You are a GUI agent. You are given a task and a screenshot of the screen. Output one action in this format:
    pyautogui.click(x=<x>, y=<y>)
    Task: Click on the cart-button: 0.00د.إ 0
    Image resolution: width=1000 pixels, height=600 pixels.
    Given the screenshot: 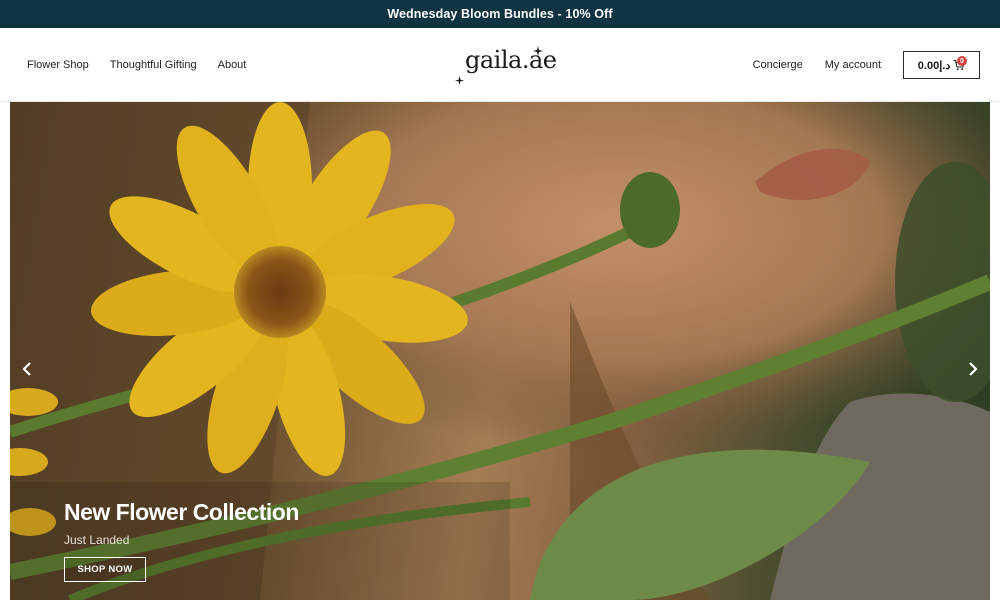 What is the action you would take?
    pyautogui.click(x=941, y=65)
    